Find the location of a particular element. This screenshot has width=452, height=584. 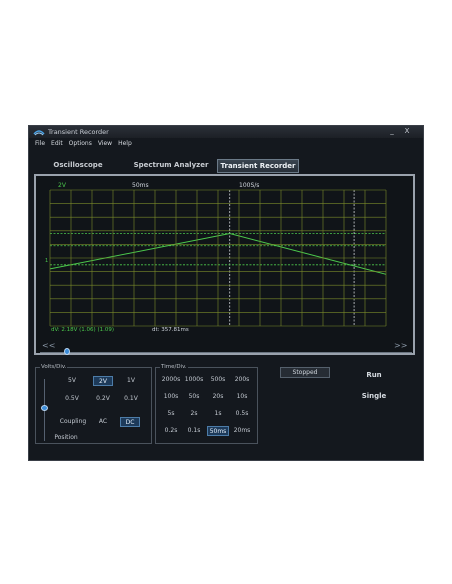

volts-option: 0.2V is located at coordinates (103, 399).